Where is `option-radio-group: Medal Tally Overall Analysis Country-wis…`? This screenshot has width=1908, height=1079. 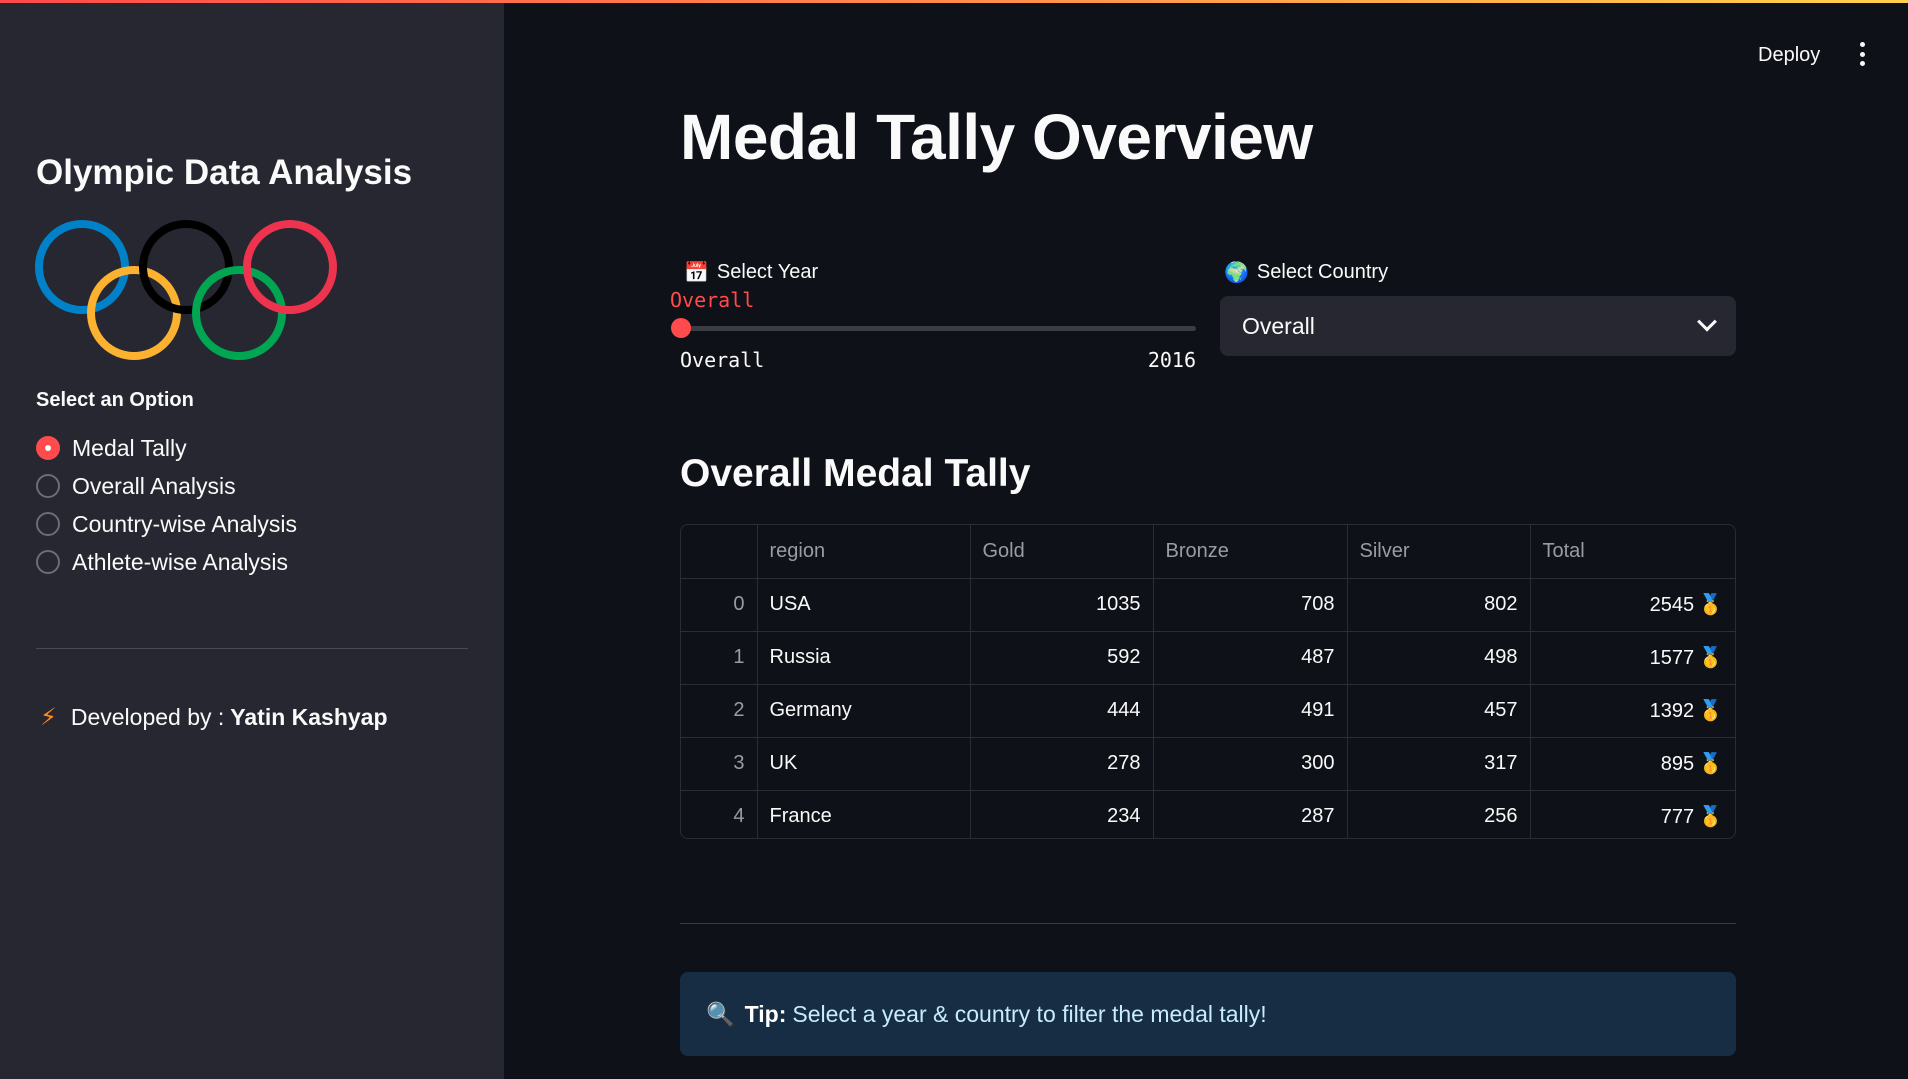 option-radio-group: Medal Tally Overall Analysis Country-wis… is located at coordinates (166, 505).